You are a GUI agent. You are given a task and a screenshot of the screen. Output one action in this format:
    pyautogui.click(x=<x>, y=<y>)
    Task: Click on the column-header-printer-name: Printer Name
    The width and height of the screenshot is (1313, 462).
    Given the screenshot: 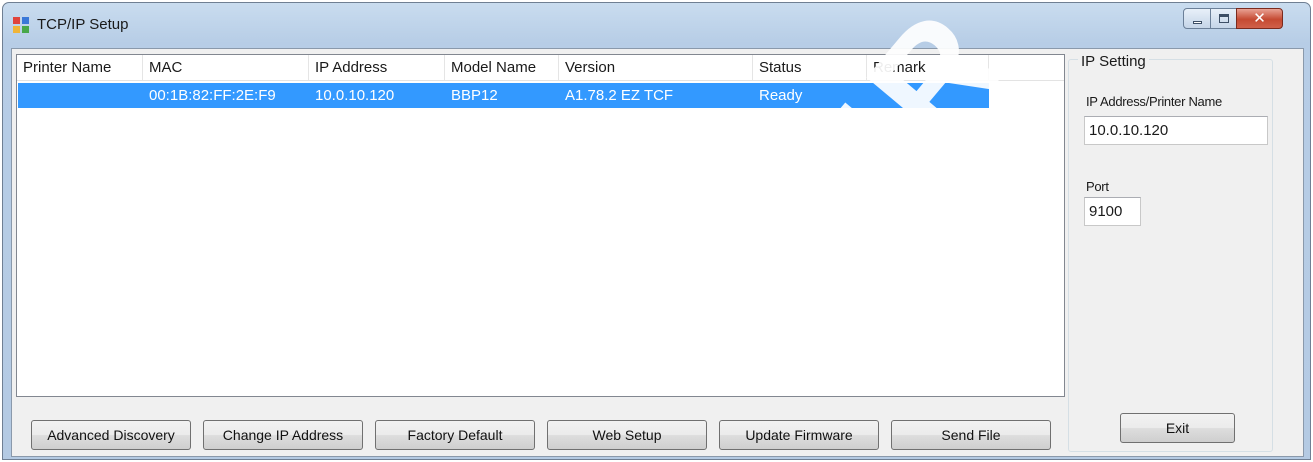 What is the action you would take?
    pyautogui.click(x=80, y=67)
    